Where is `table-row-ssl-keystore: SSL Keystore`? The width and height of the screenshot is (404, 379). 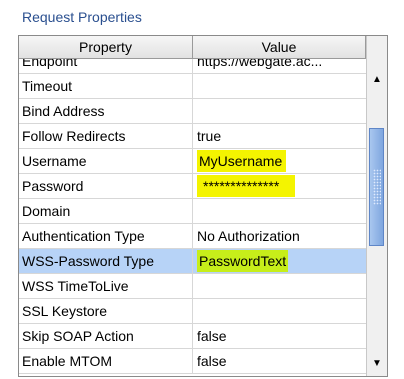 table-row-ssl-keystore: SSL Keystore is located at coordinates (192, 311).